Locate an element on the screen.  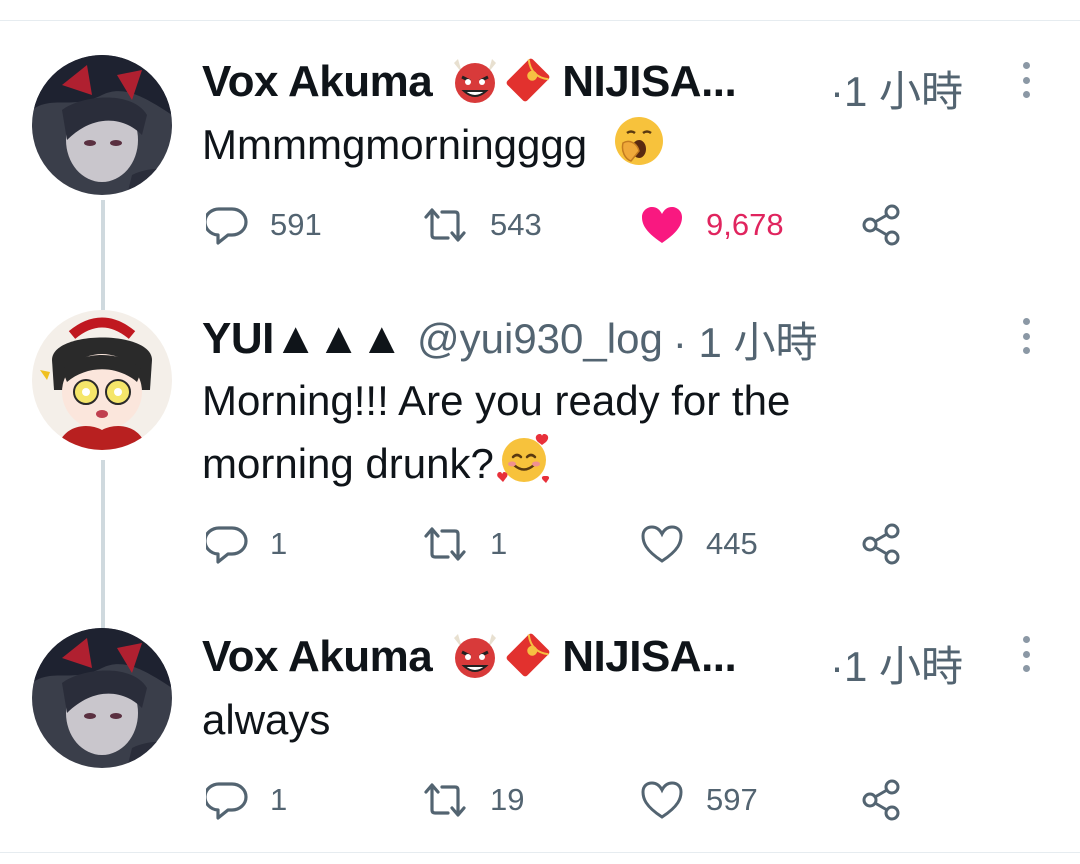
like-button: 597 is located at coordinates (699, 800).